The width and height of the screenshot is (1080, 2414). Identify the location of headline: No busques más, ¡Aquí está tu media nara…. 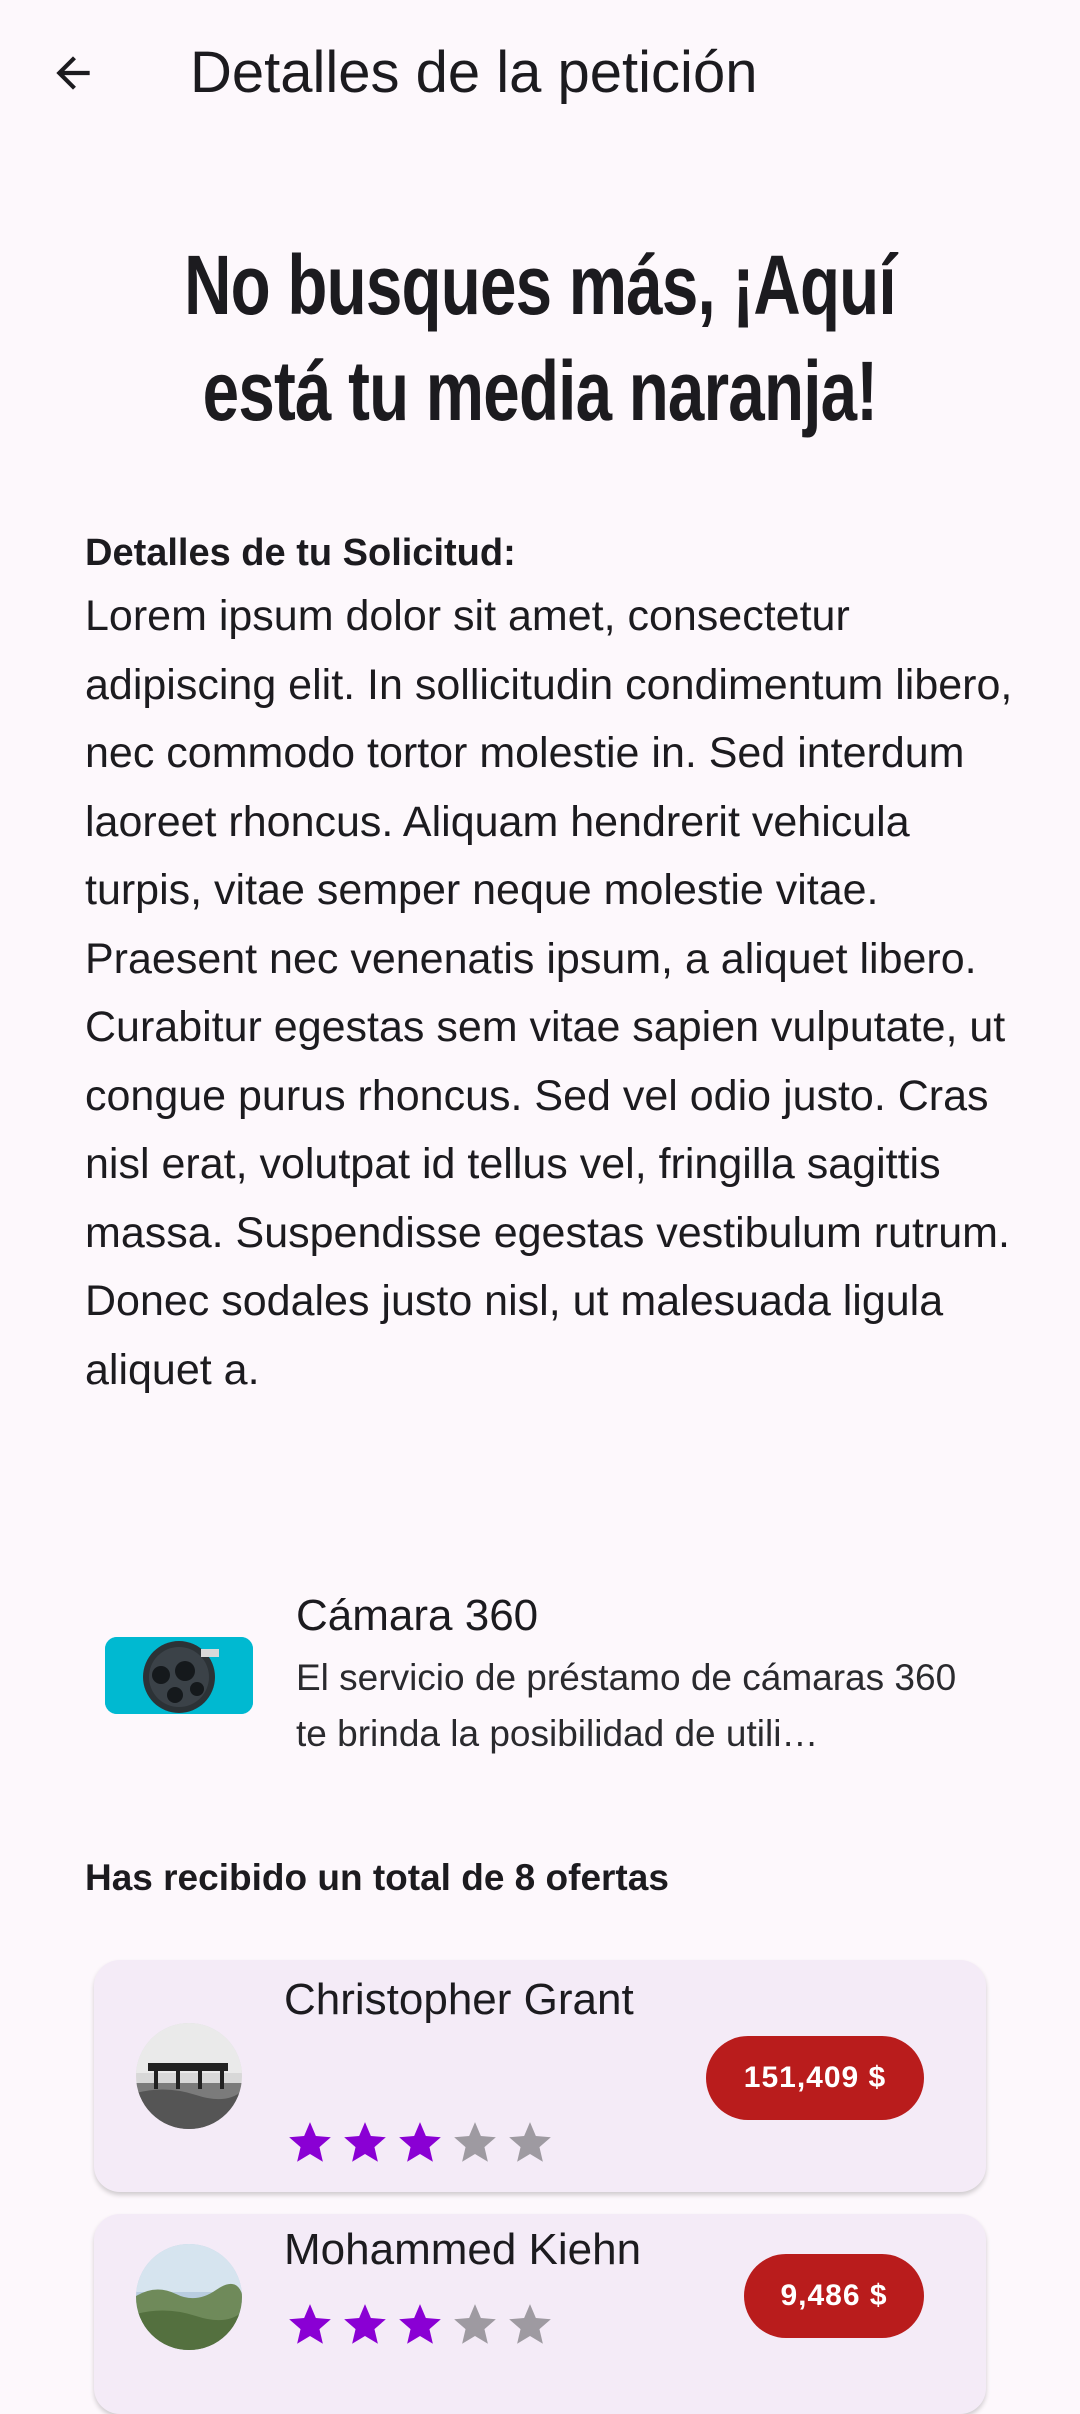
(540, 338).